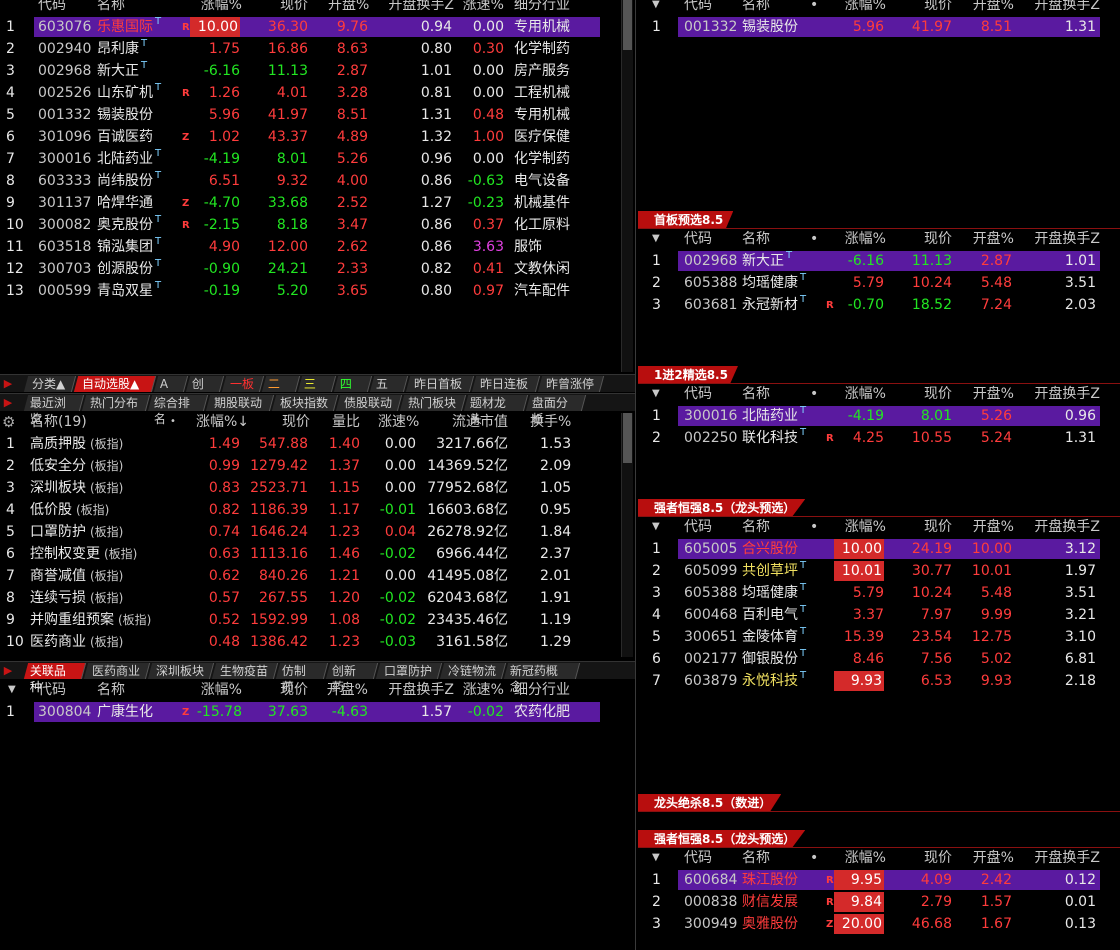  I want to click on column-header: 流通市值, so click(478, 422).